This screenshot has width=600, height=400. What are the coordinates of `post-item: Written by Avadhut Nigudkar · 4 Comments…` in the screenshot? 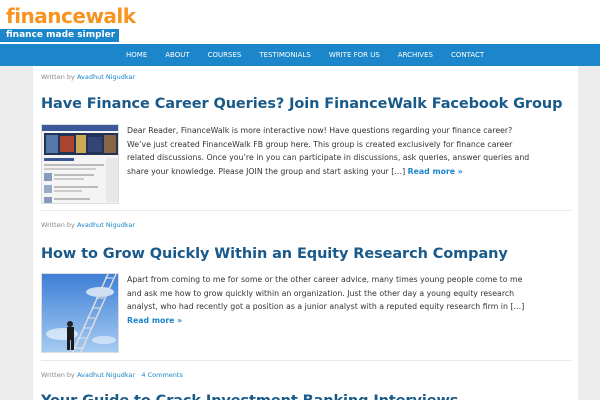 It's located at (306, 385).